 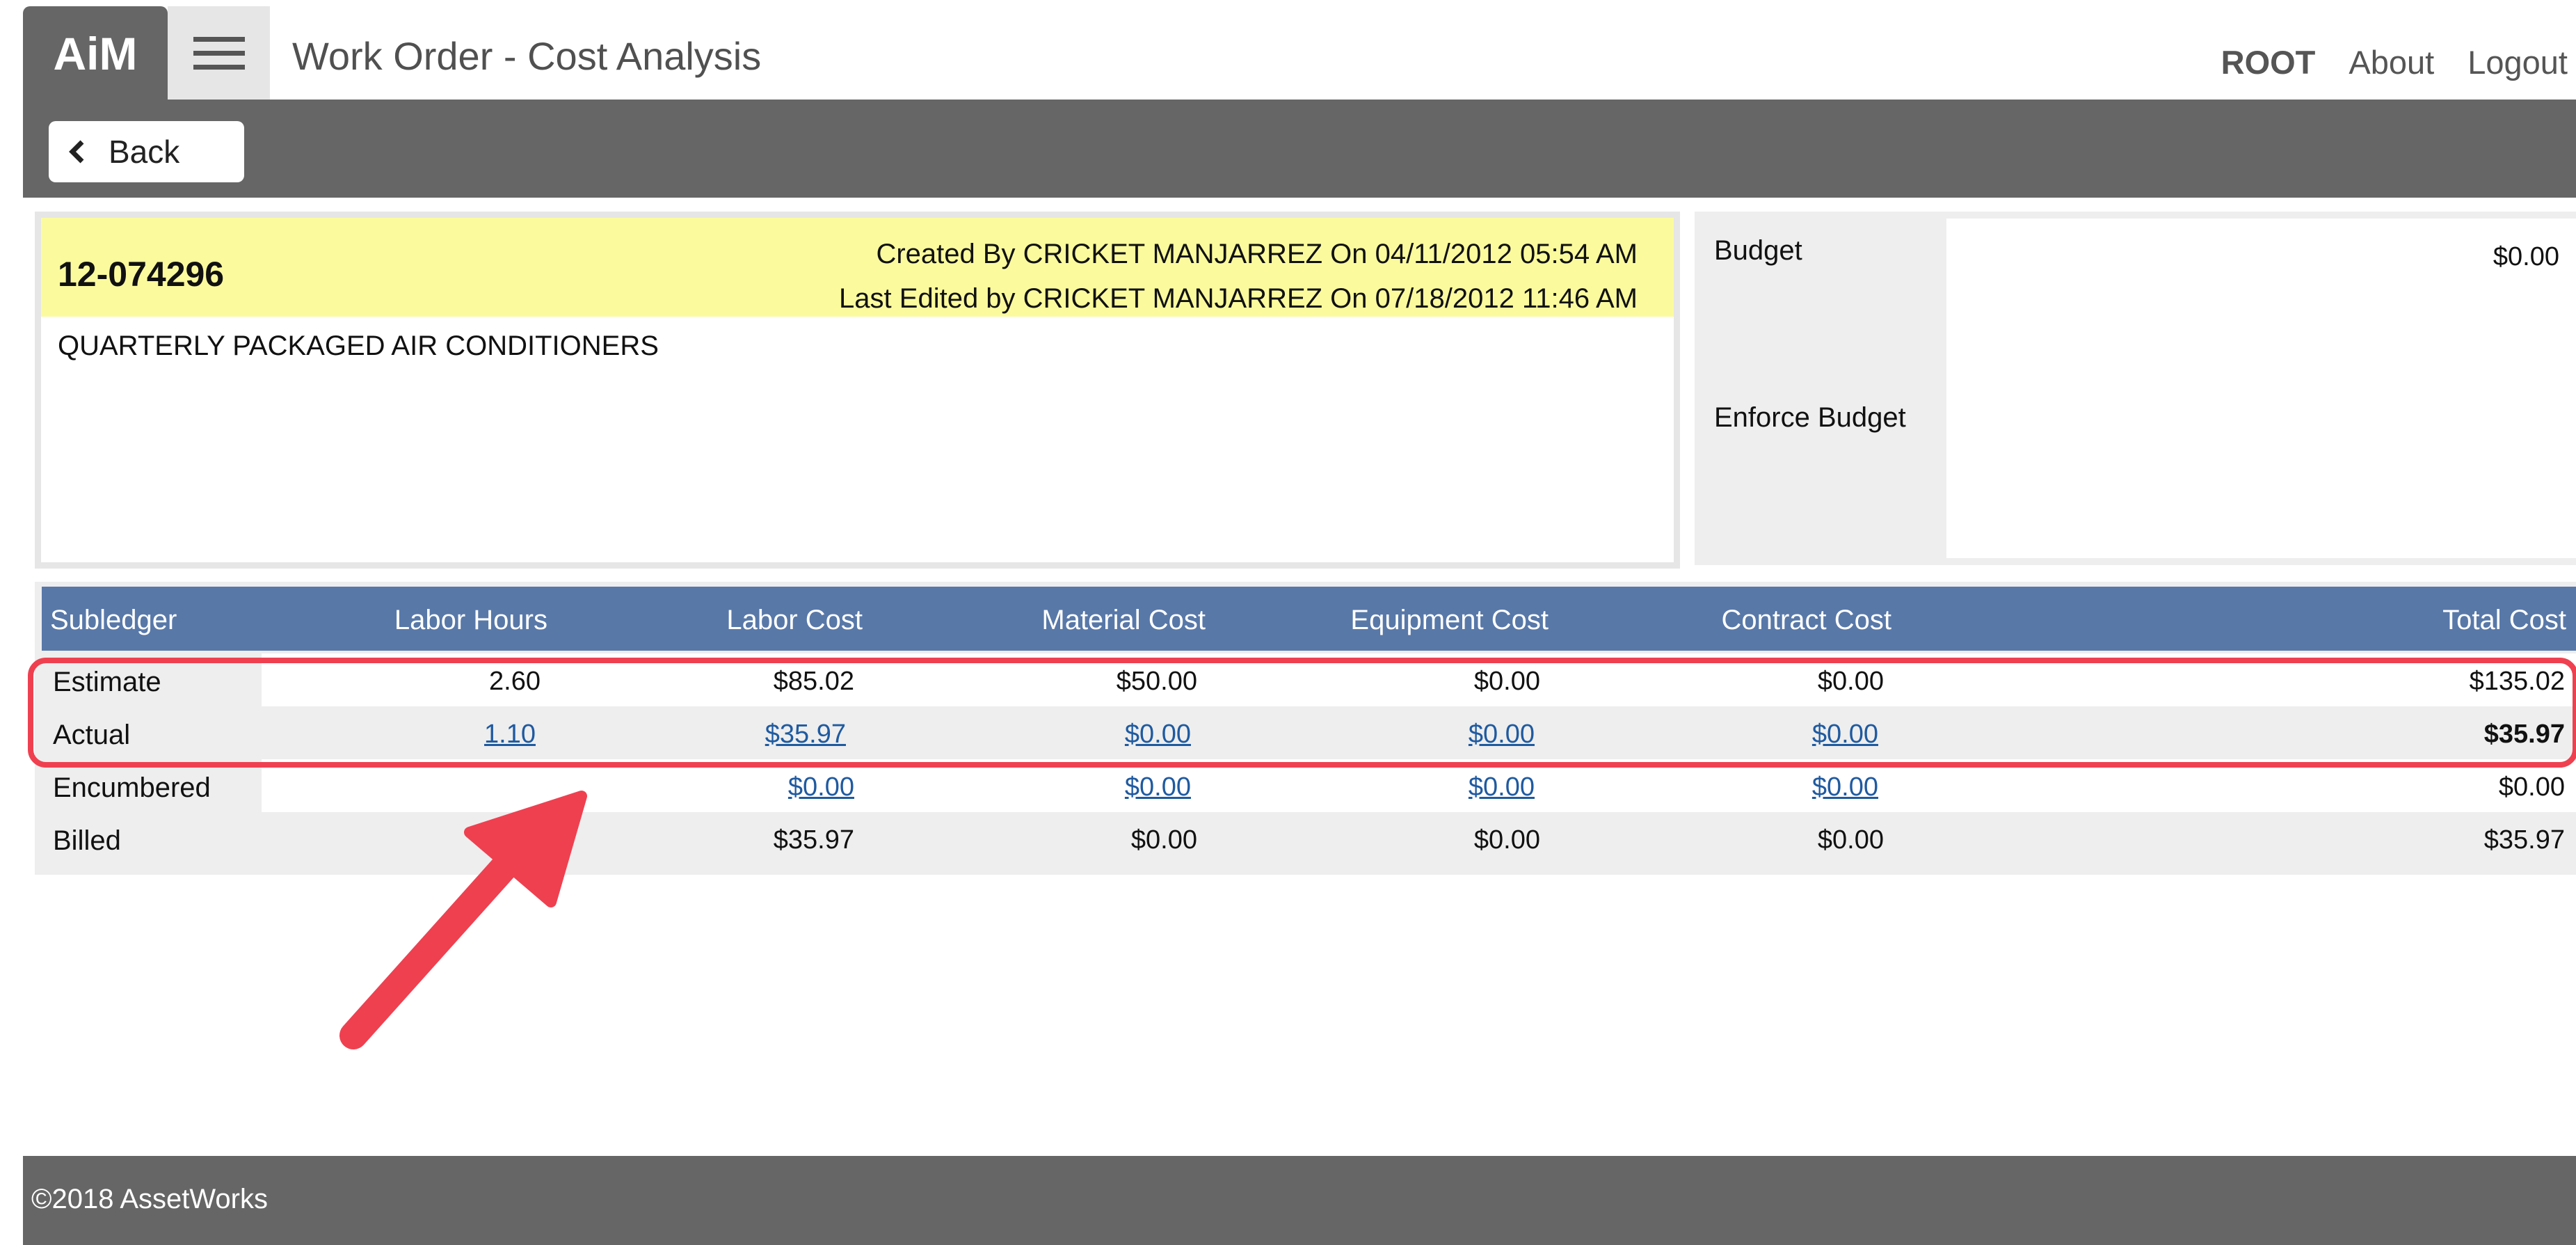 What do you see at coordinates (2261, 388) in the screenshot?
I see `budget-values: $0.00` at bounding box center [2261, 388].